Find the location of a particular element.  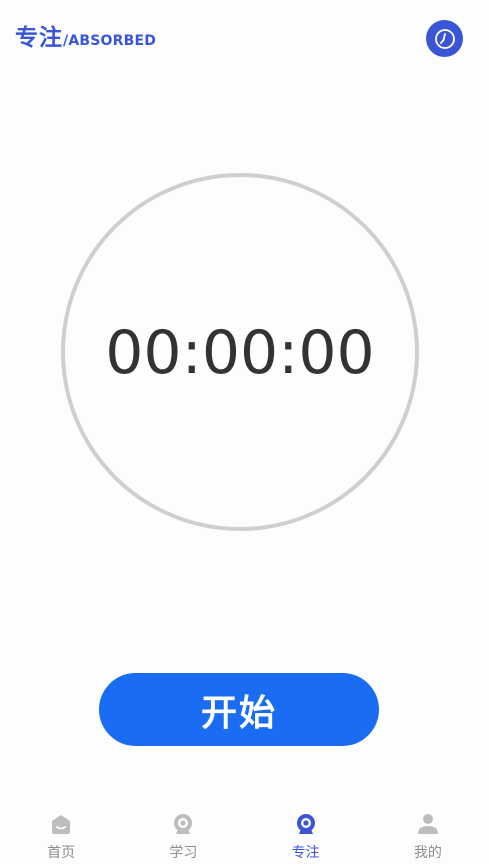

tab-focus: 专注 is located at coordinates (306, 832).